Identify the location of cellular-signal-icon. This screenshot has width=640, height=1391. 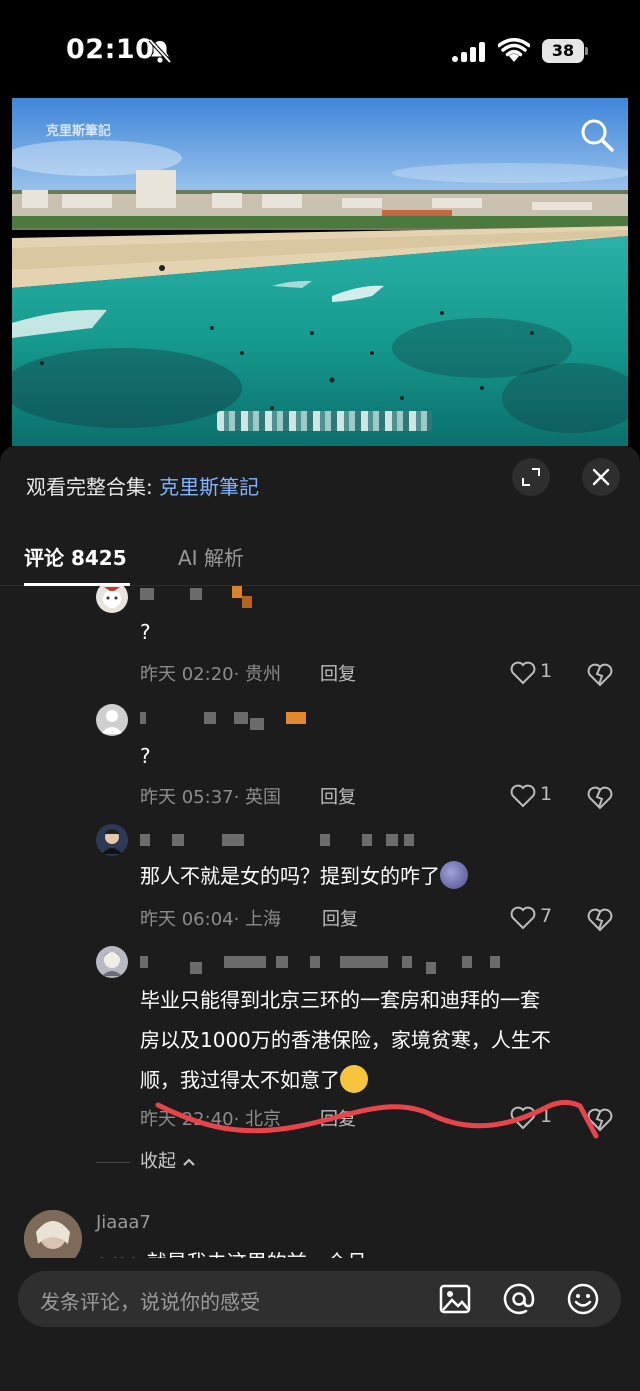
(468, 52).